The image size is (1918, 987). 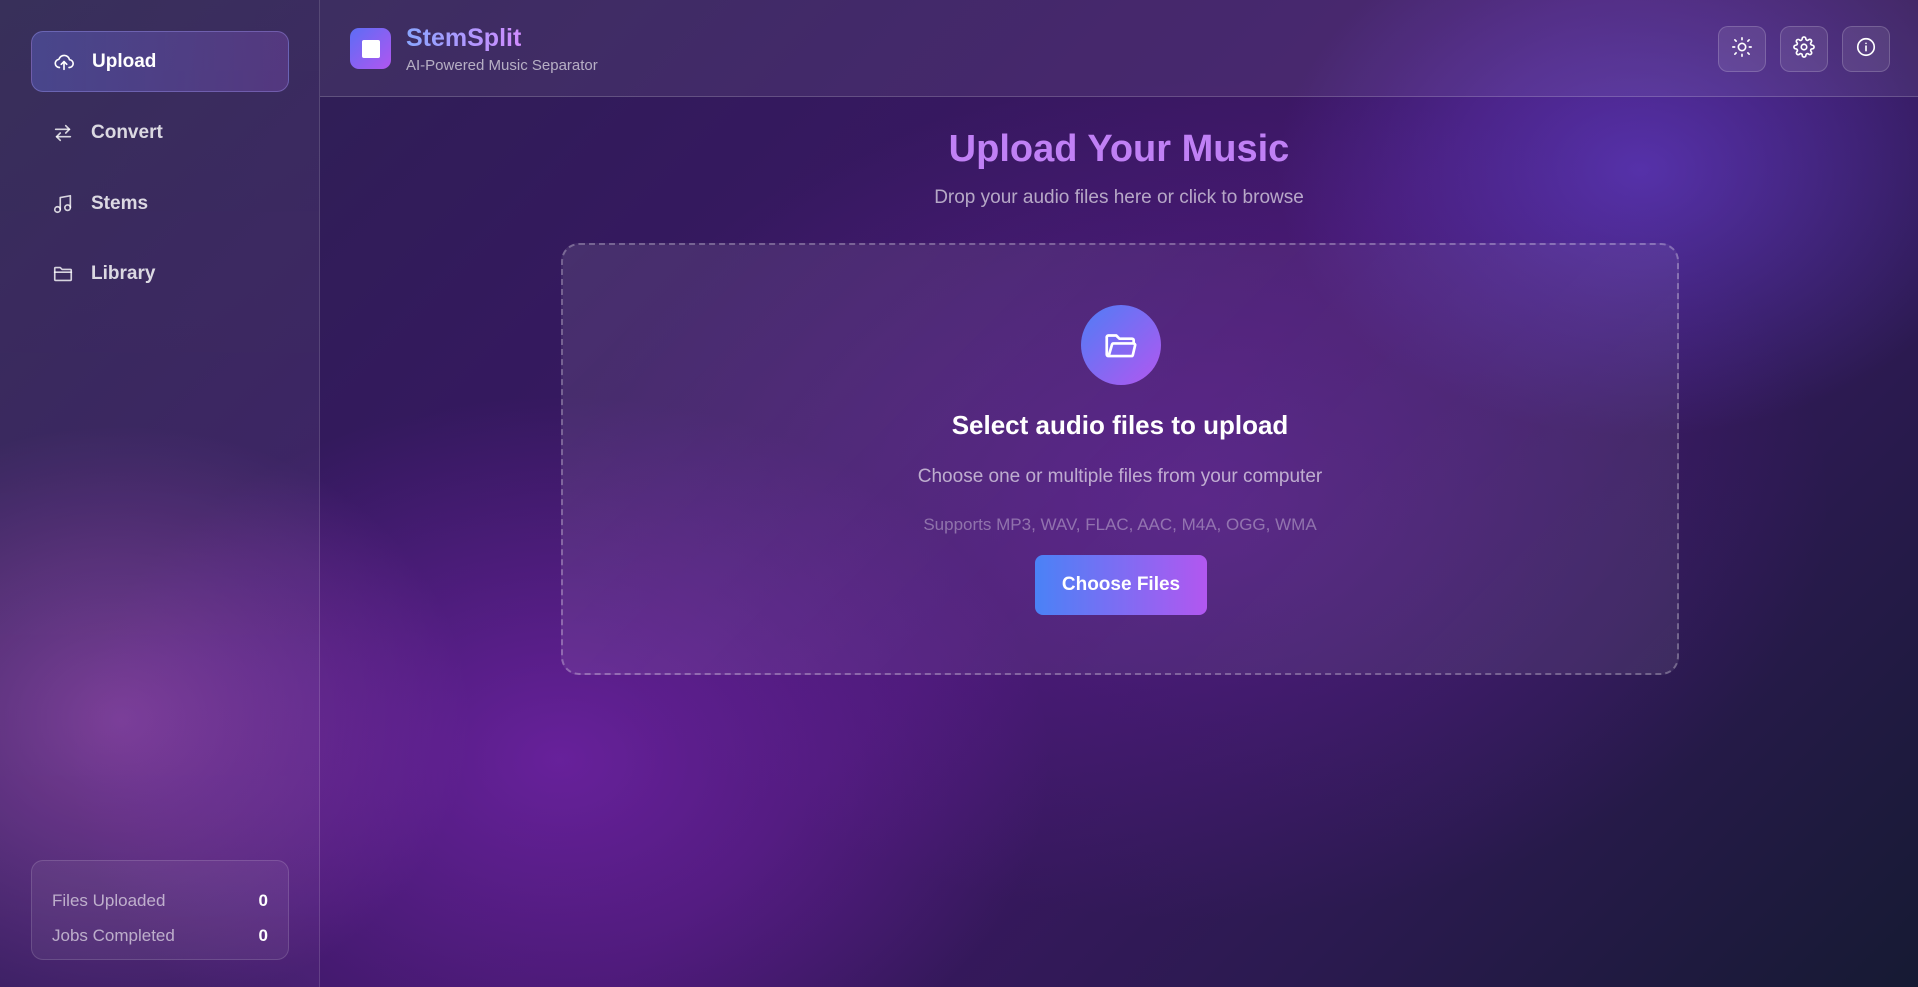 I want to click on sidebar-item-convert: Convert, so click(x=160, y=132).